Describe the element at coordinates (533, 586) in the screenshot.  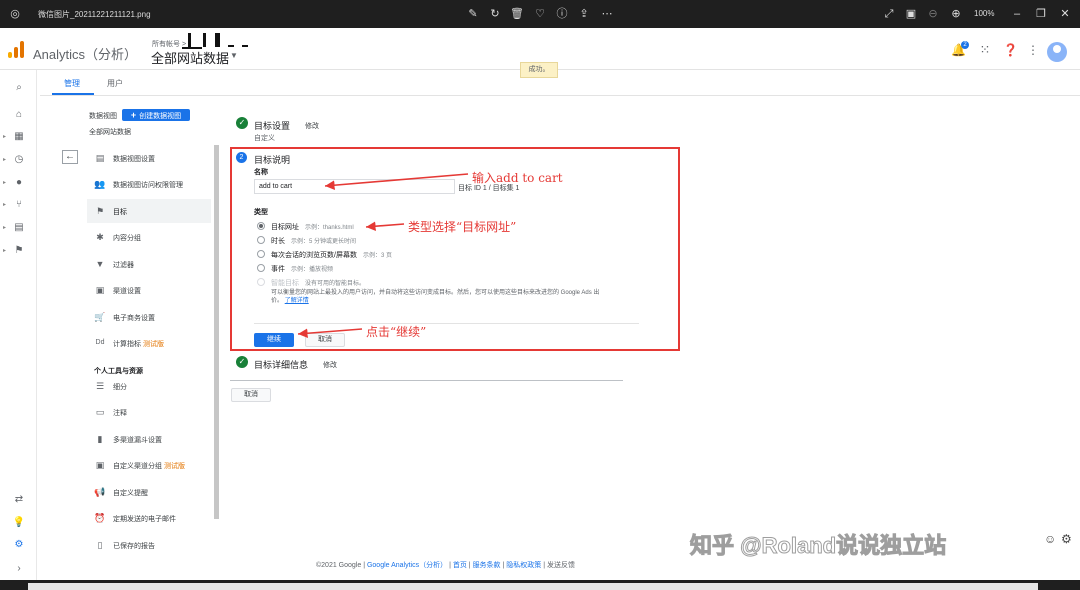
I see `filmstrip` at that location.